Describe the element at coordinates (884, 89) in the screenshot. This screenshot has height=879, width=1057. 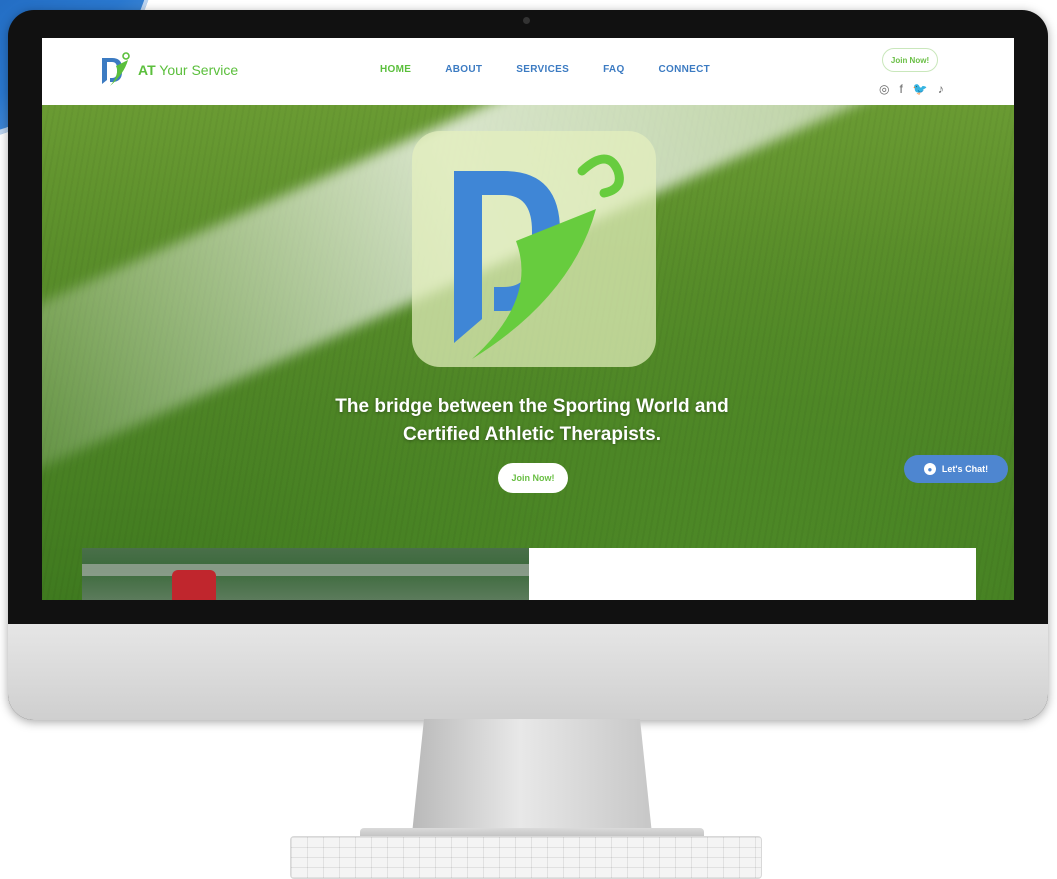
I see `instagram-icon: ◎` at that location.